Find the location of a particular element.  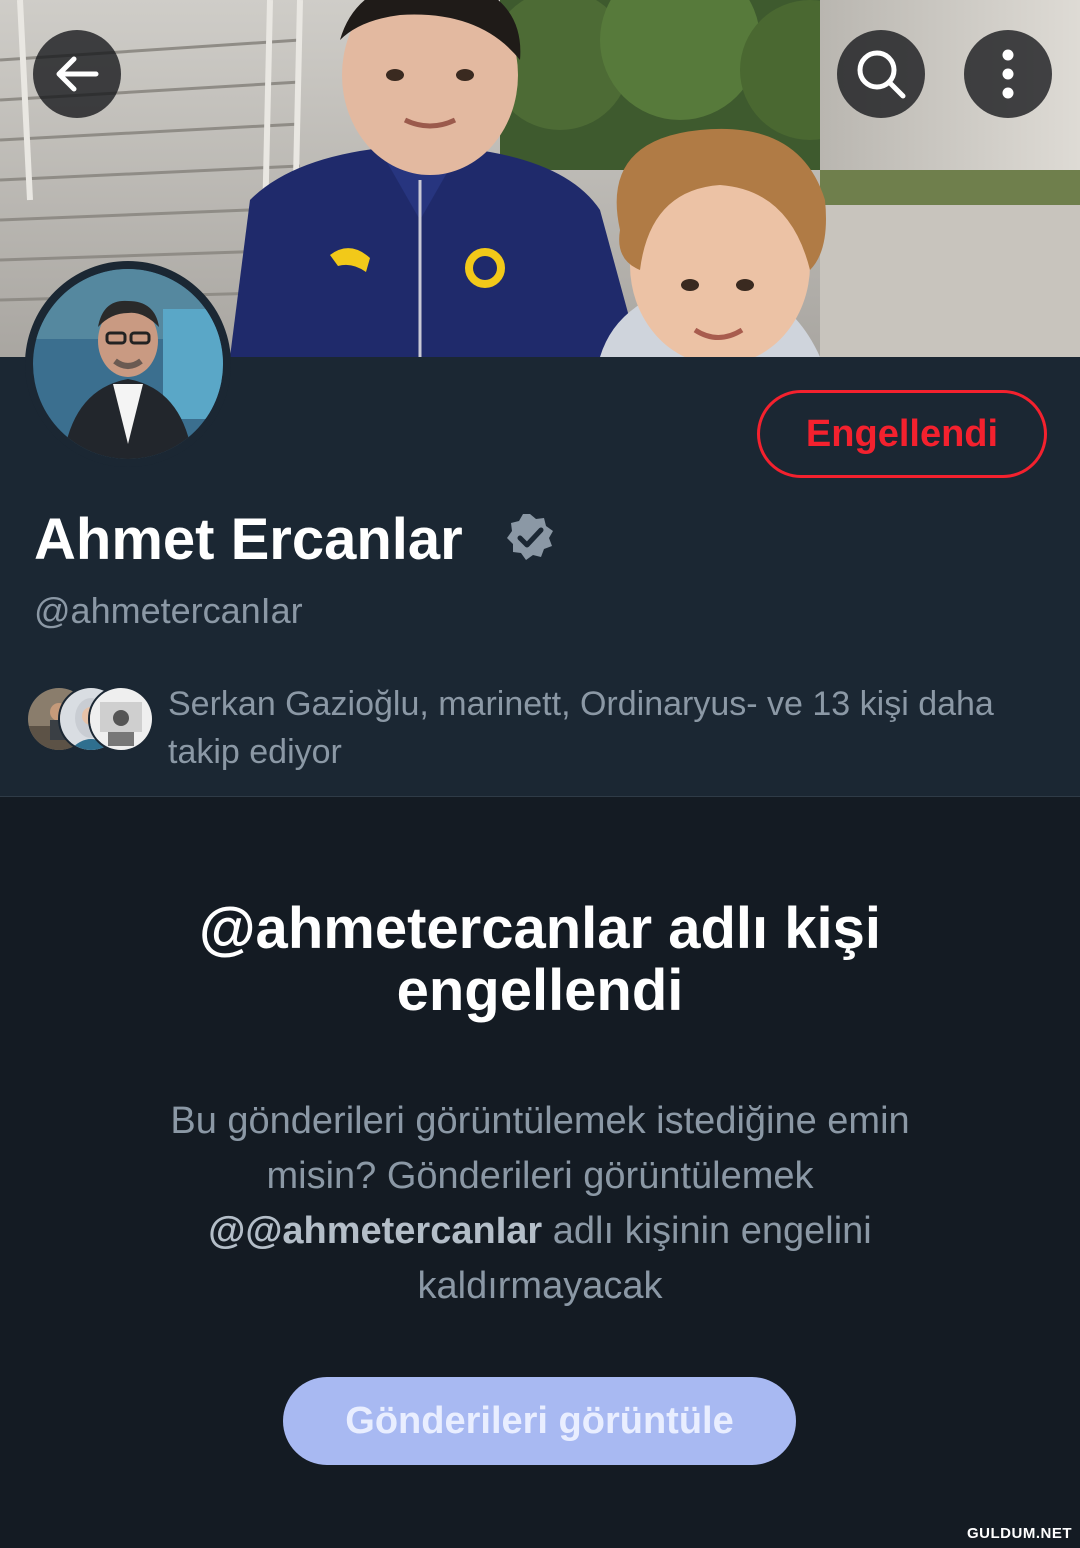

followers-you-know-avatars is located at coordinates (91, 721).